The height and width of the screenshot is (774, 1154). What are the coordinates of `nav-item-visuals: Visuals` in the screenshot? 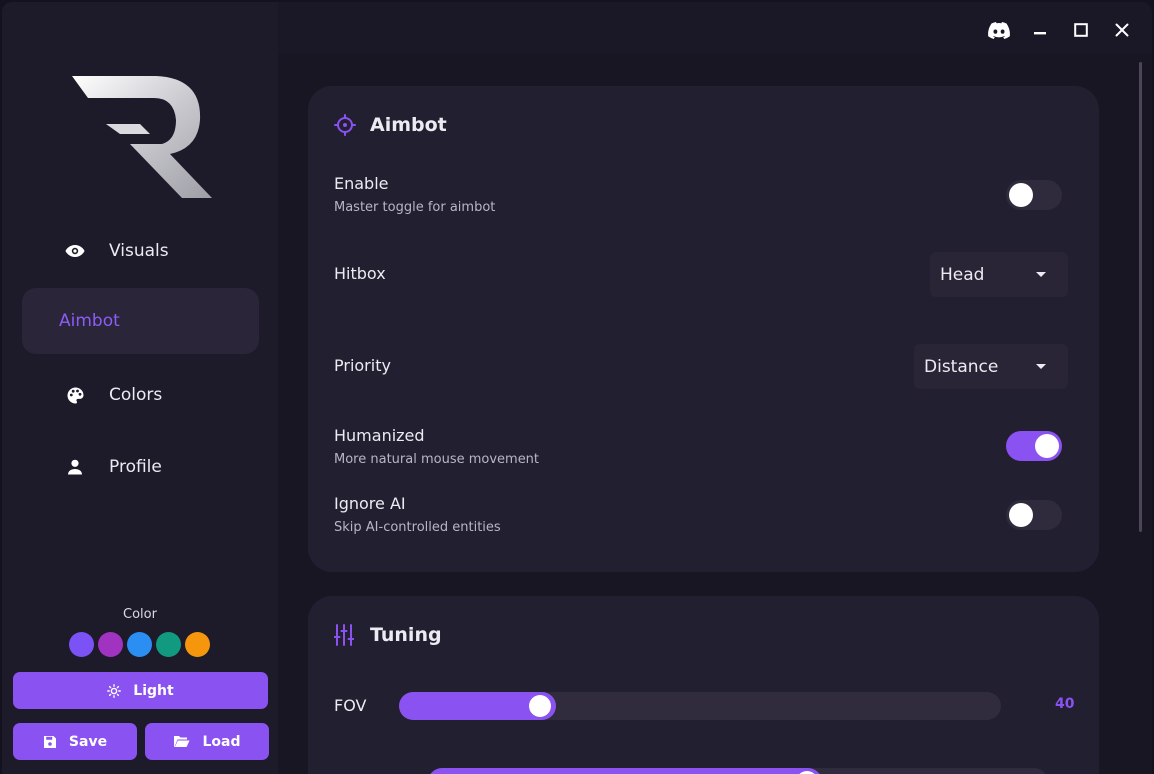 It's located at (140, 251).